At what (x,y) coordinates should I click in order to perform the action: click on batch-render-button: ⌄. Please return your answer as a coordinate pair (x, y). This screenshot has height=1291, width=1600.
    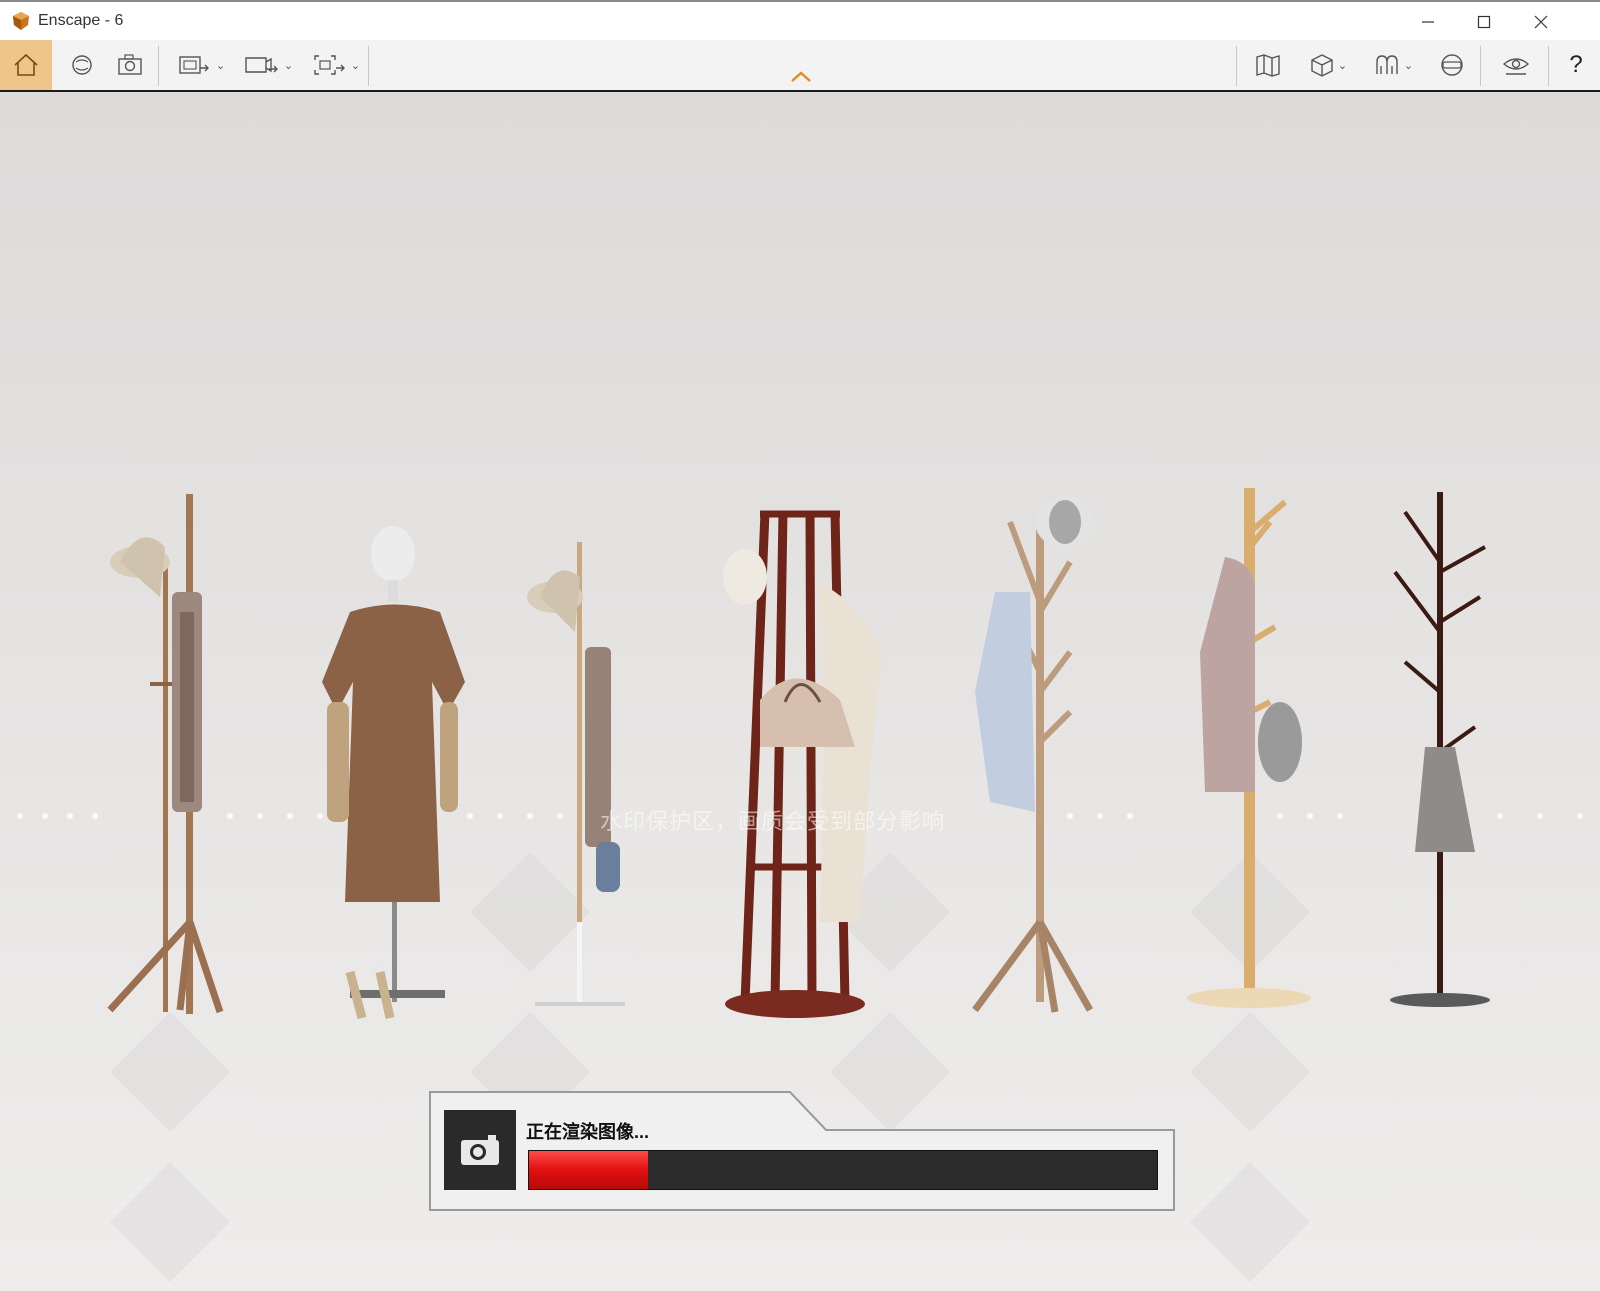
    Looking at the image, I should click on (201, 65).